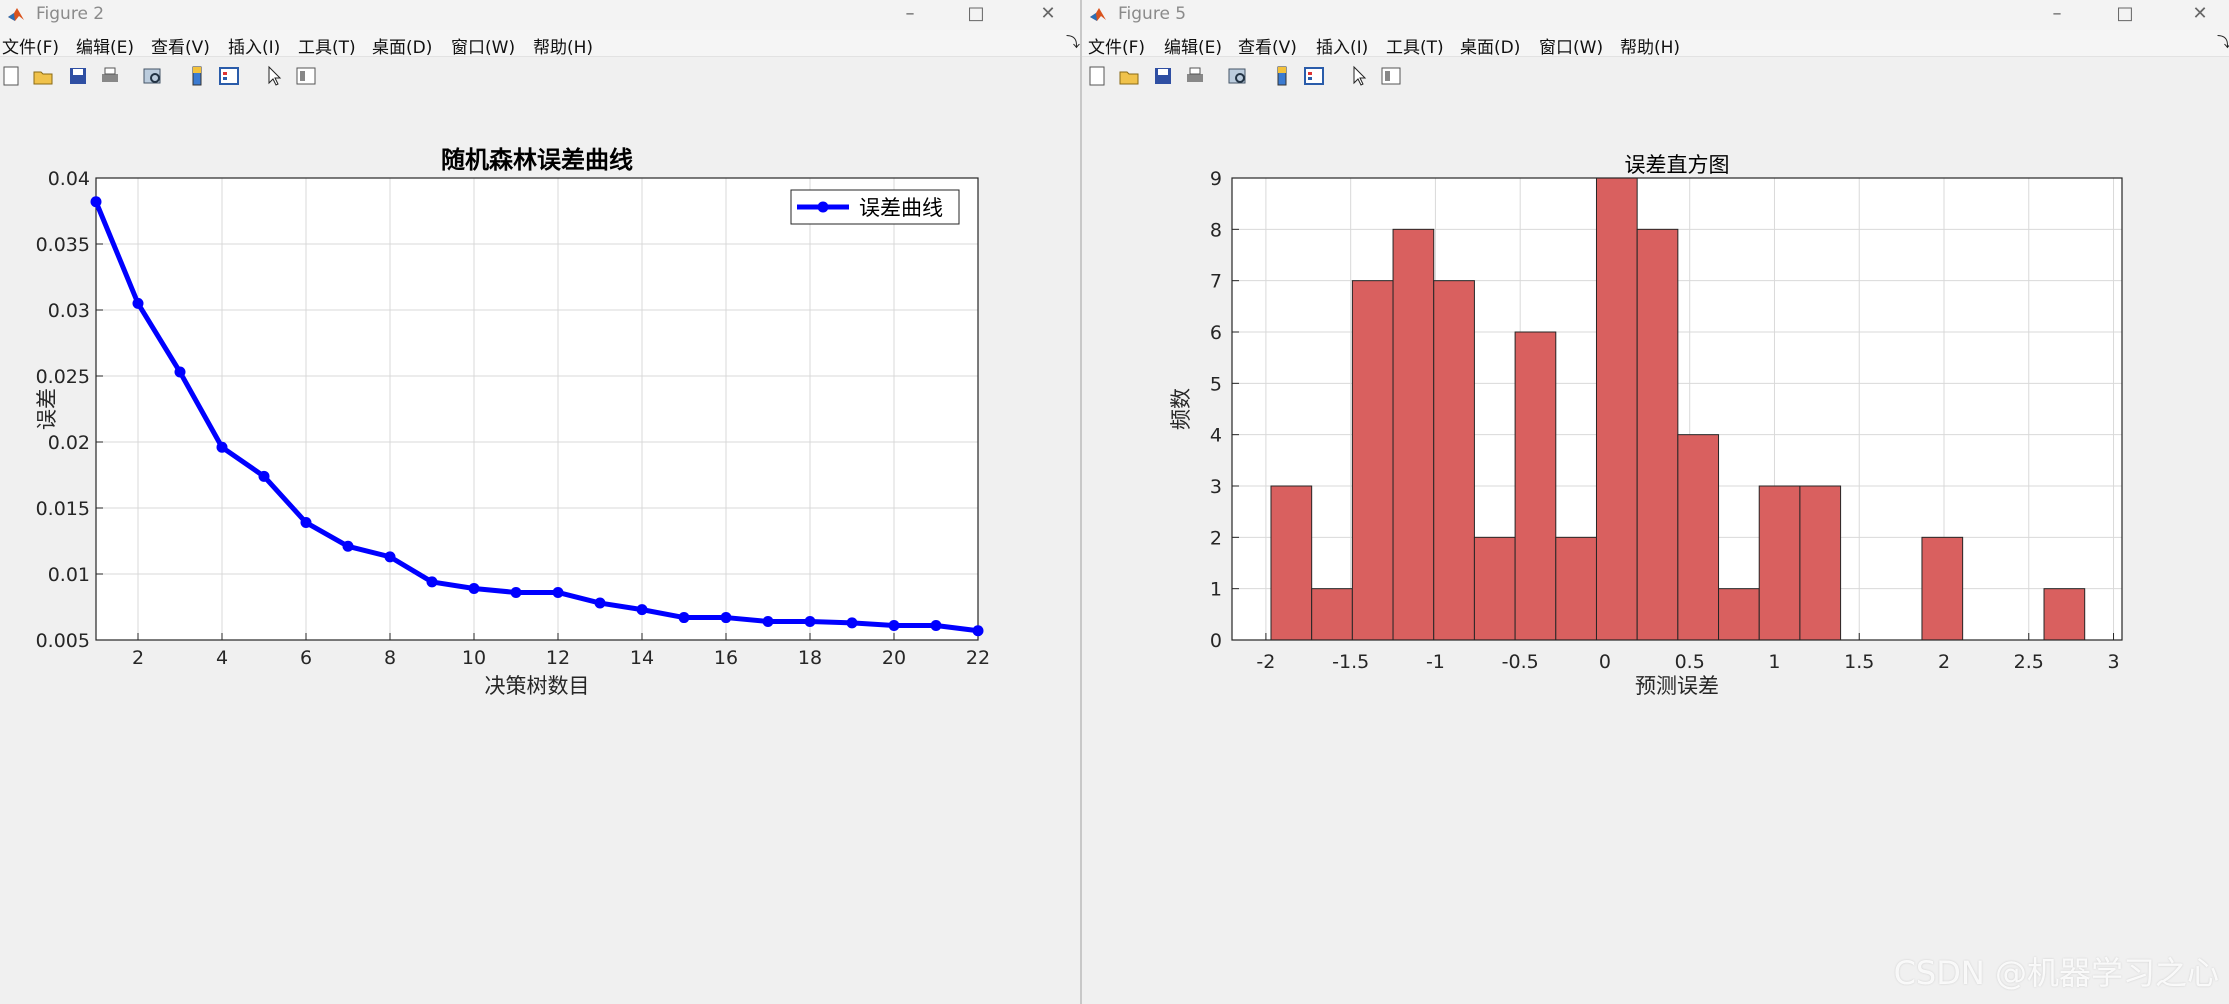  I want to click on x-axis-label: 预测误差, so click(1677, 686).